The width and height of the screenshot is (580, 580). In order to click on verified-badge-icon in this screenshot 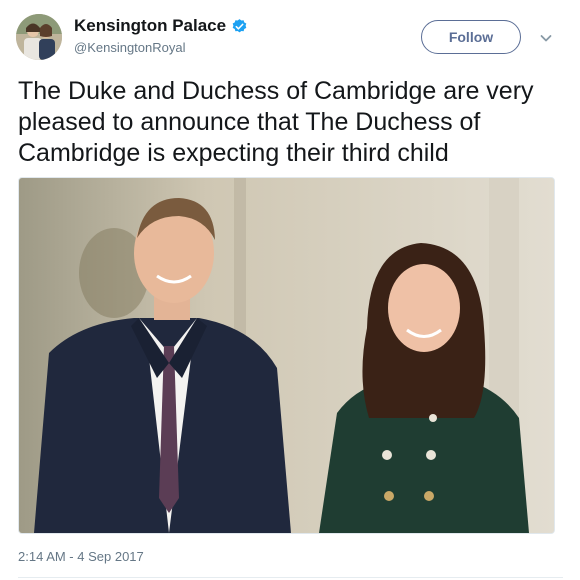, I will do `click(239, 26)`.